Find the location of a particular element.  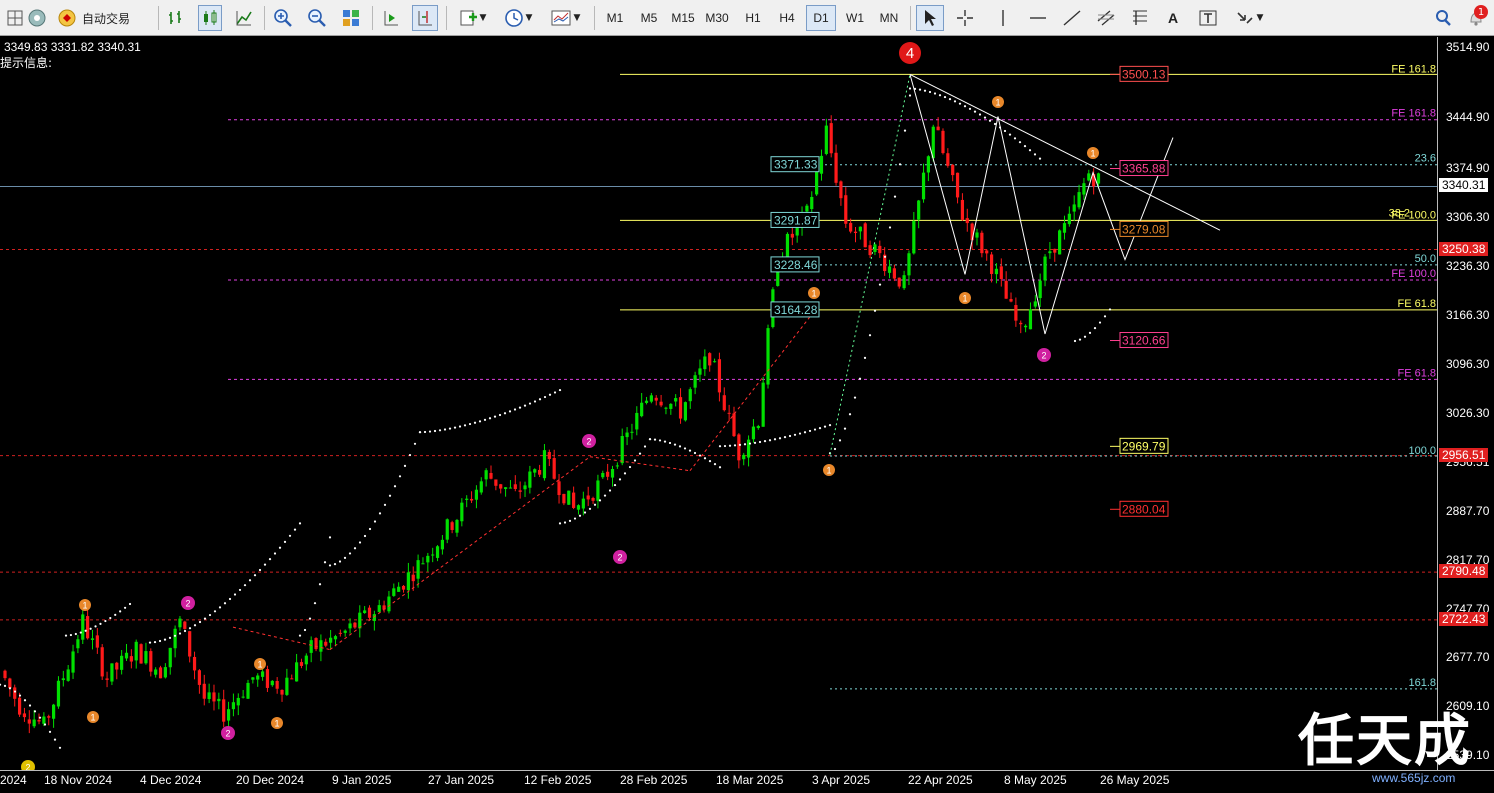

vertical-line-icon is located at coordinates (1003, 18).